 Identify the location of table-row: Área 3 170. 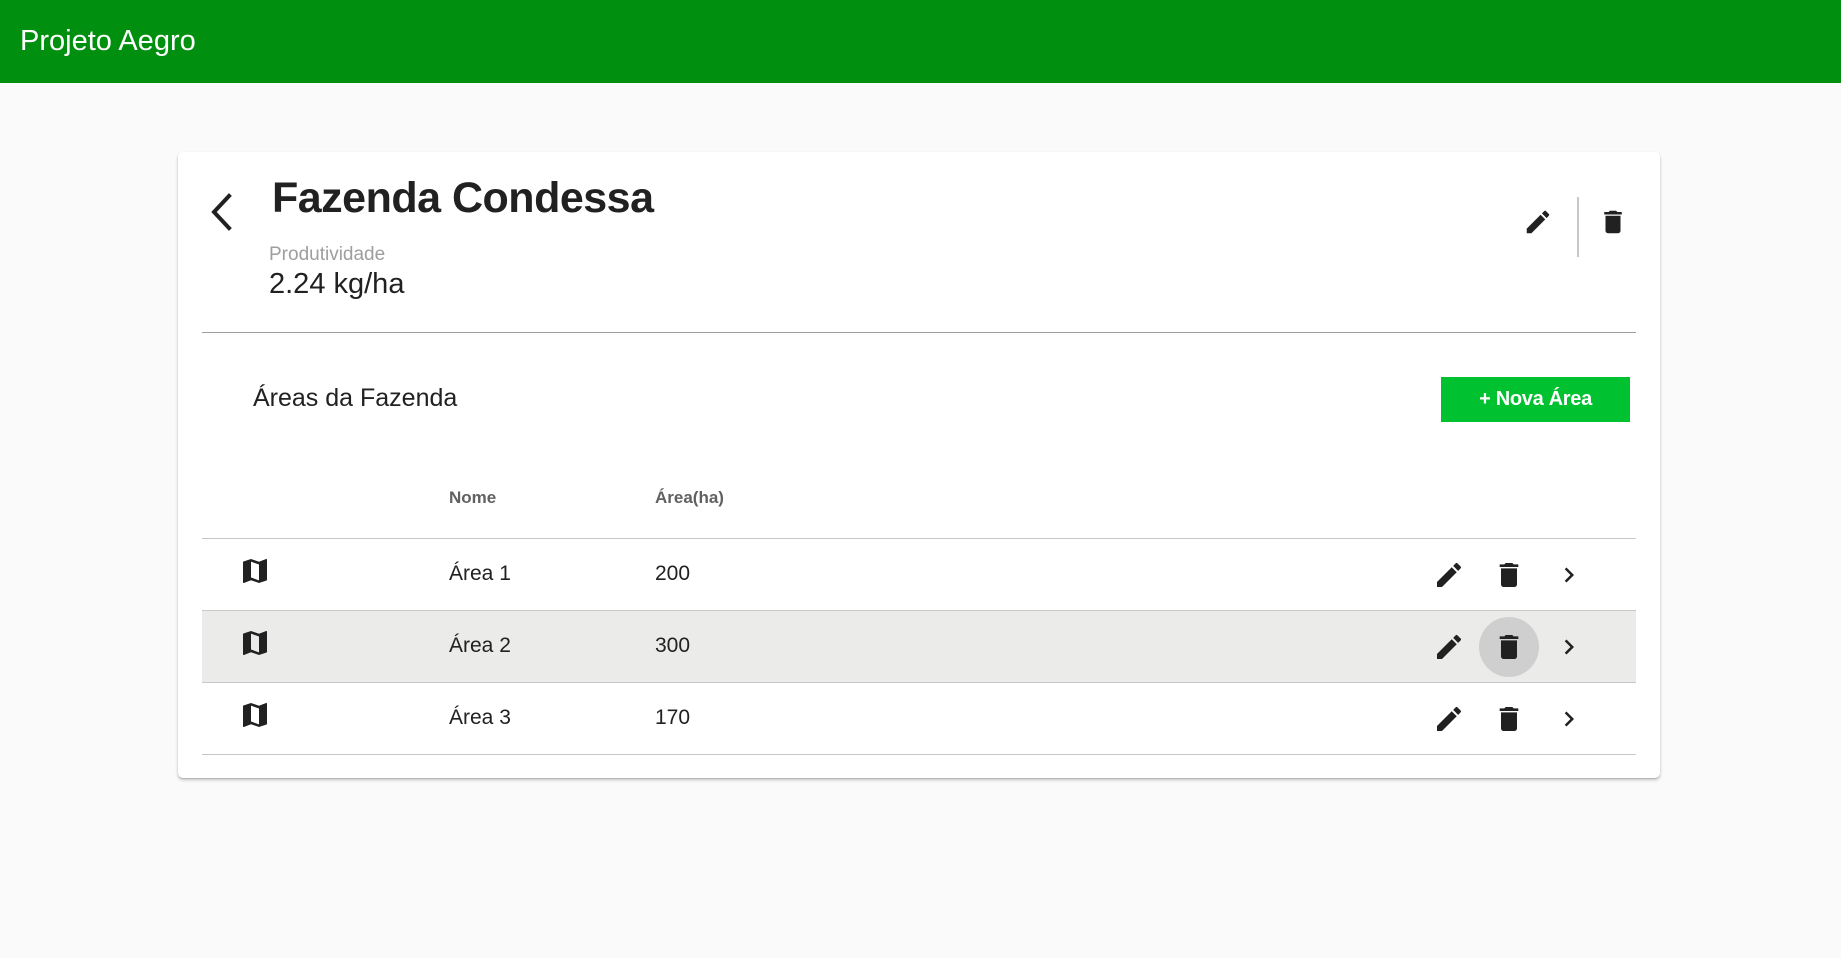
(919, 719).